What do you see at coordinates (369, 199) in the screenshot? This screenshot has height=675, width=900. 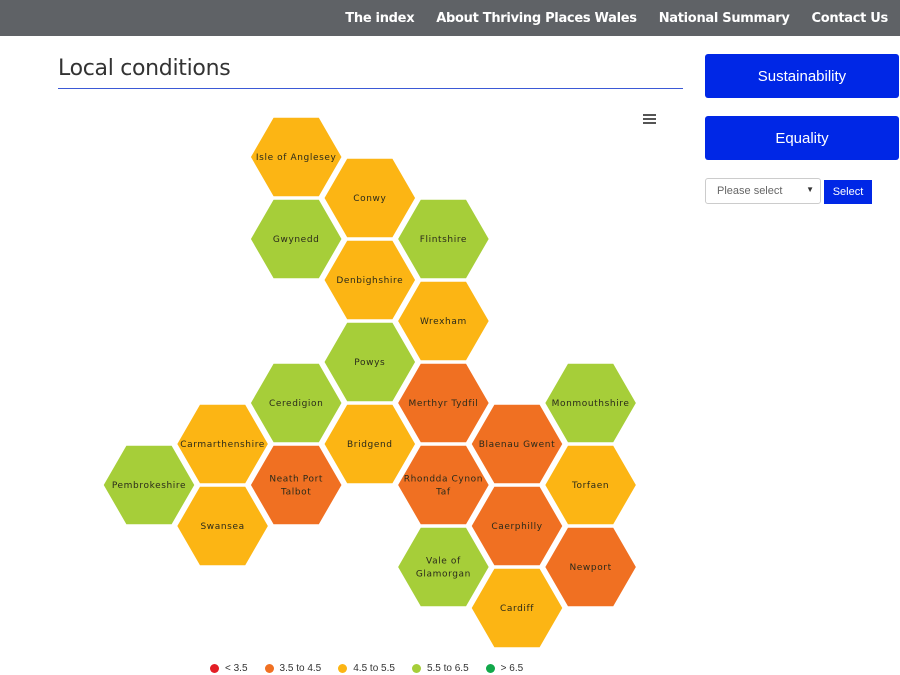 I see `hex-label: Conwy` at bounding box center [369, 199].